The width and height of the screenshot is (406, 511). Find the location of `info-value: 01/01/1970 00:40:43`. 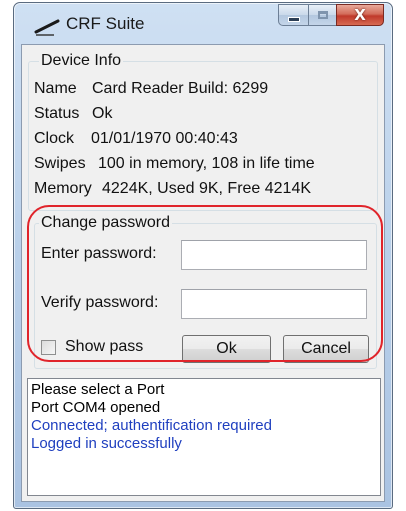

info-value: 01/01/1970 00:40:43 is located at coordinates (164, 138).